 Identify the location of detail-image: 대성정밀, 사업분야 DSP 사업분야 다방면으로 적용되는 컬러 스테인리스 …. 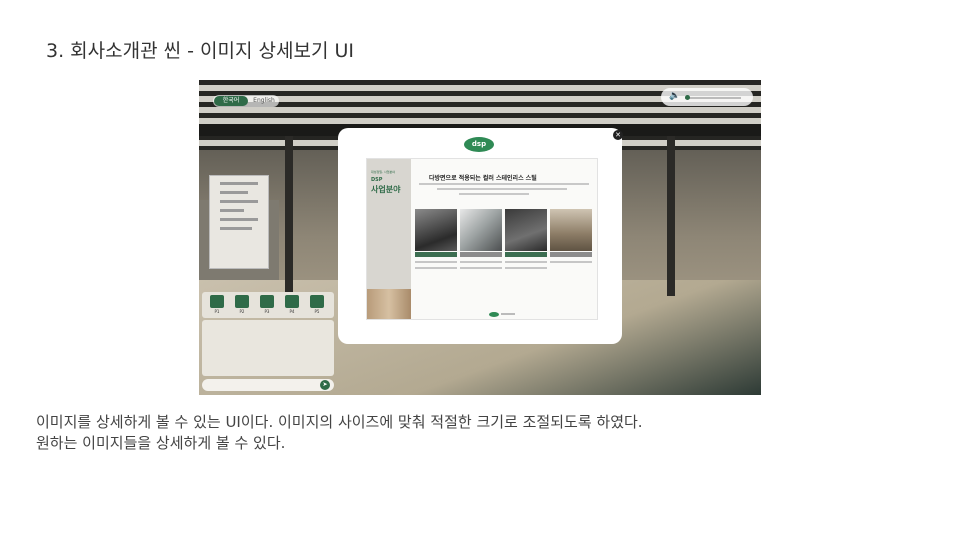
(482, 239).